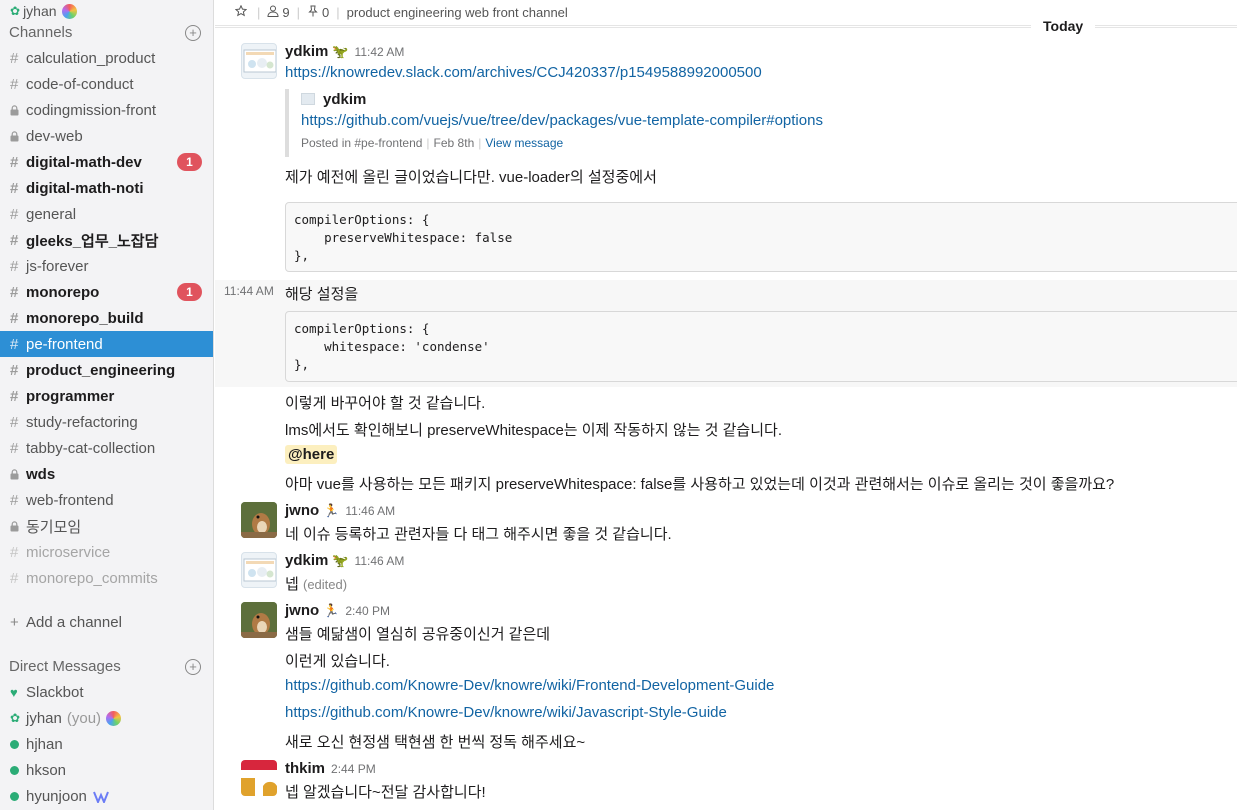  I want to click on sidebar-channel-item: # monorepo_build, so click(106, 318).